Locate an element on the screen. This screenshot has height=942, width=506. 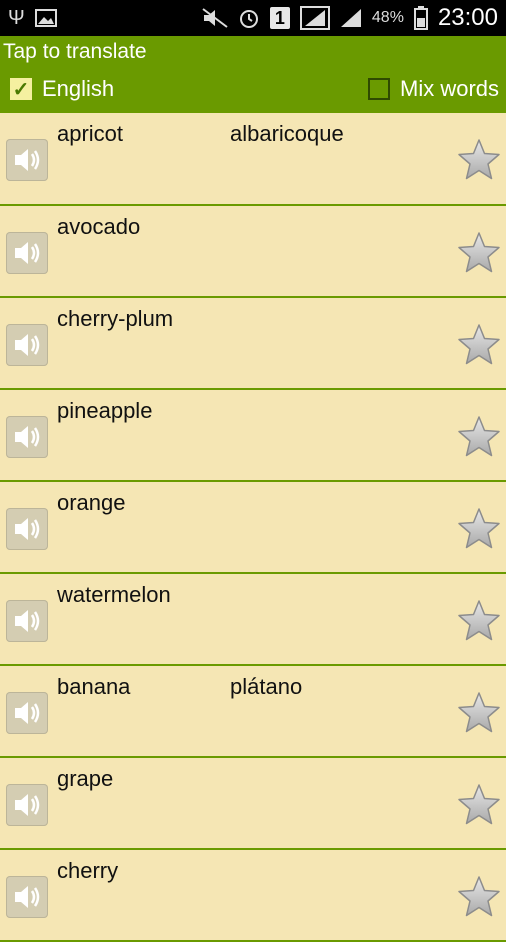
image-icon is located at coordinates (45, 18).